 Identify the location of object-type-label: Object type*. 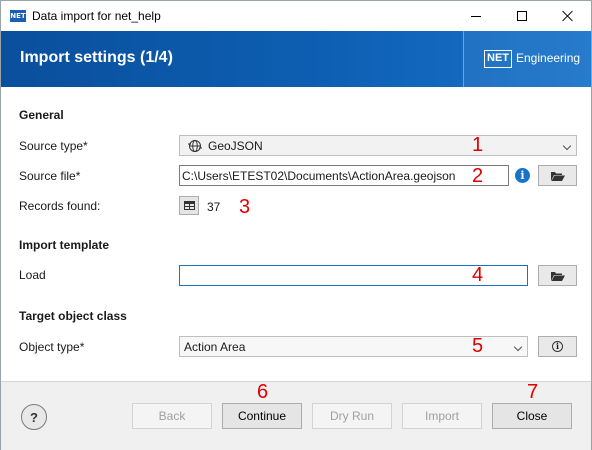
(52, 347).